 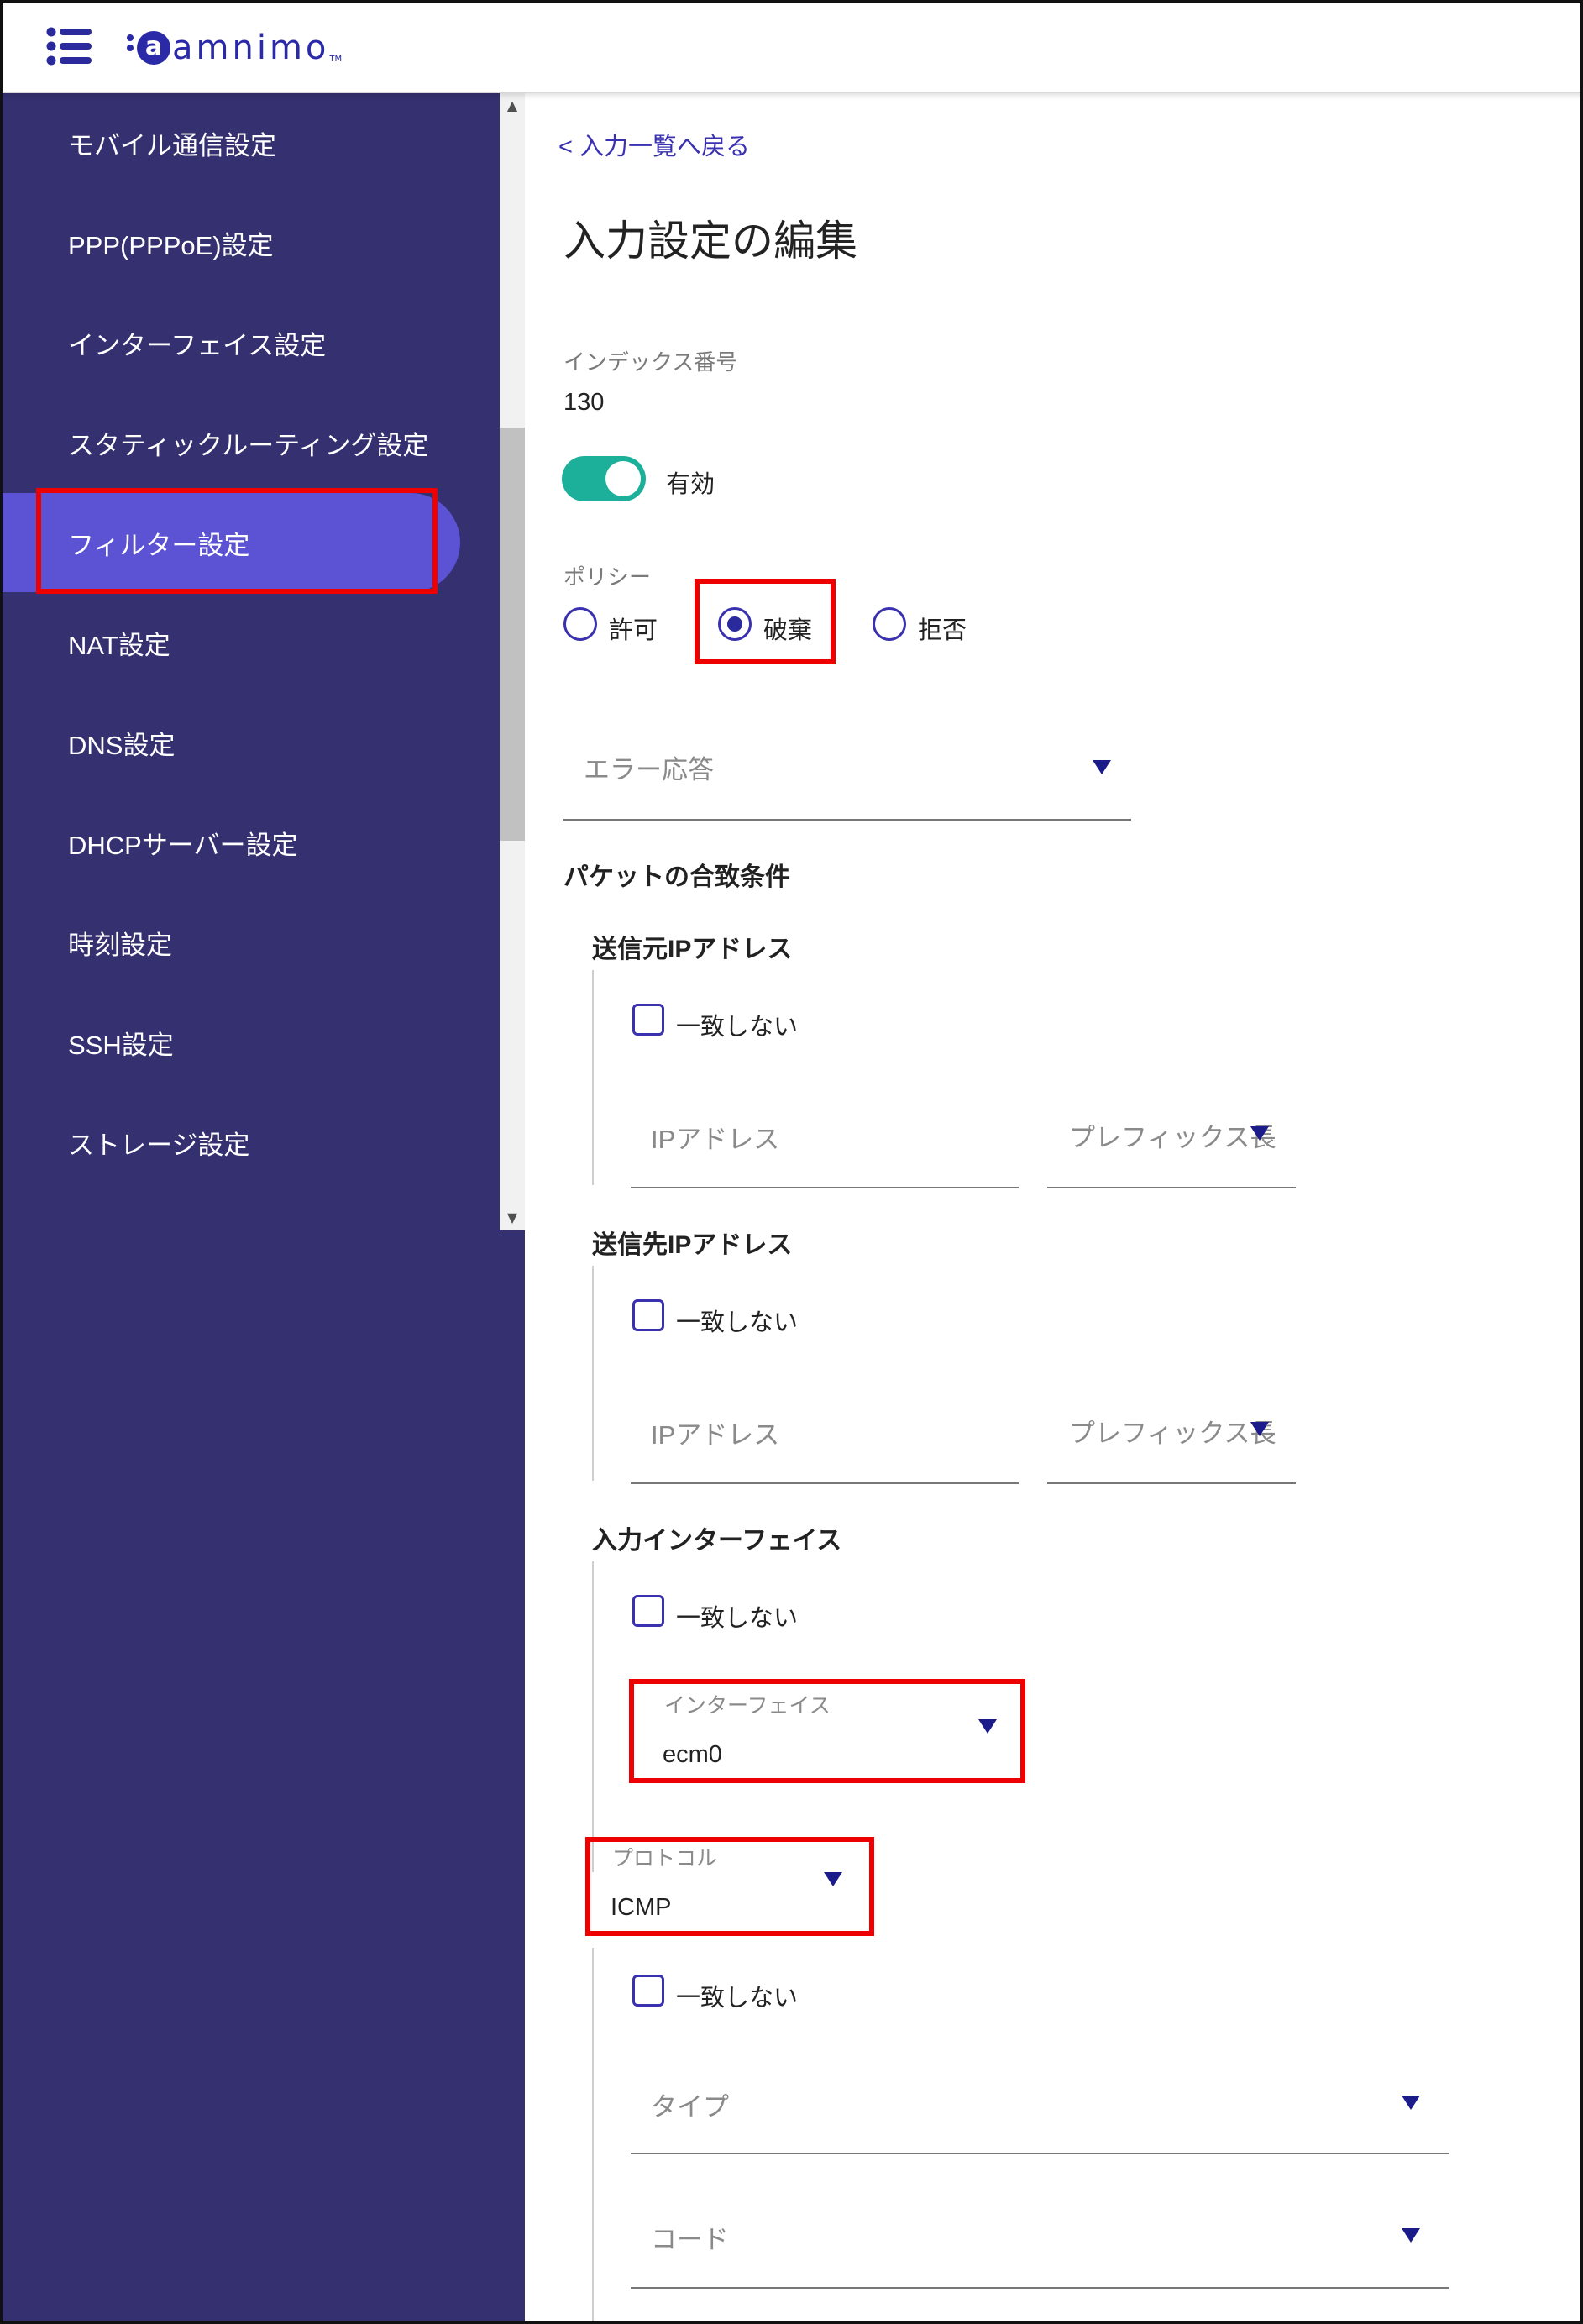 What do you see at coordinates (676, 877) in the screenshot?
I see `packet-match-title: パケットの合致条件` at bounding box center [676, 877].